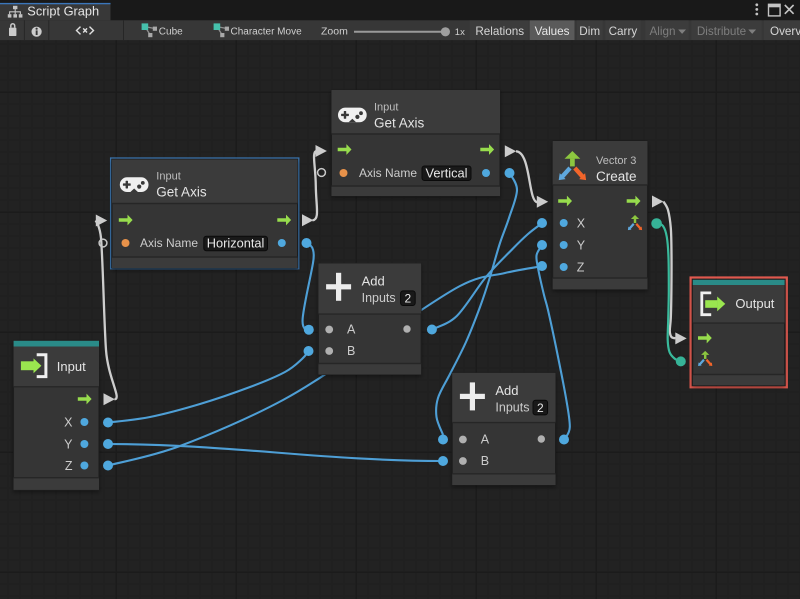 The image size is (800, 599). I want to click on svg-text: Align, so click(663, 31).